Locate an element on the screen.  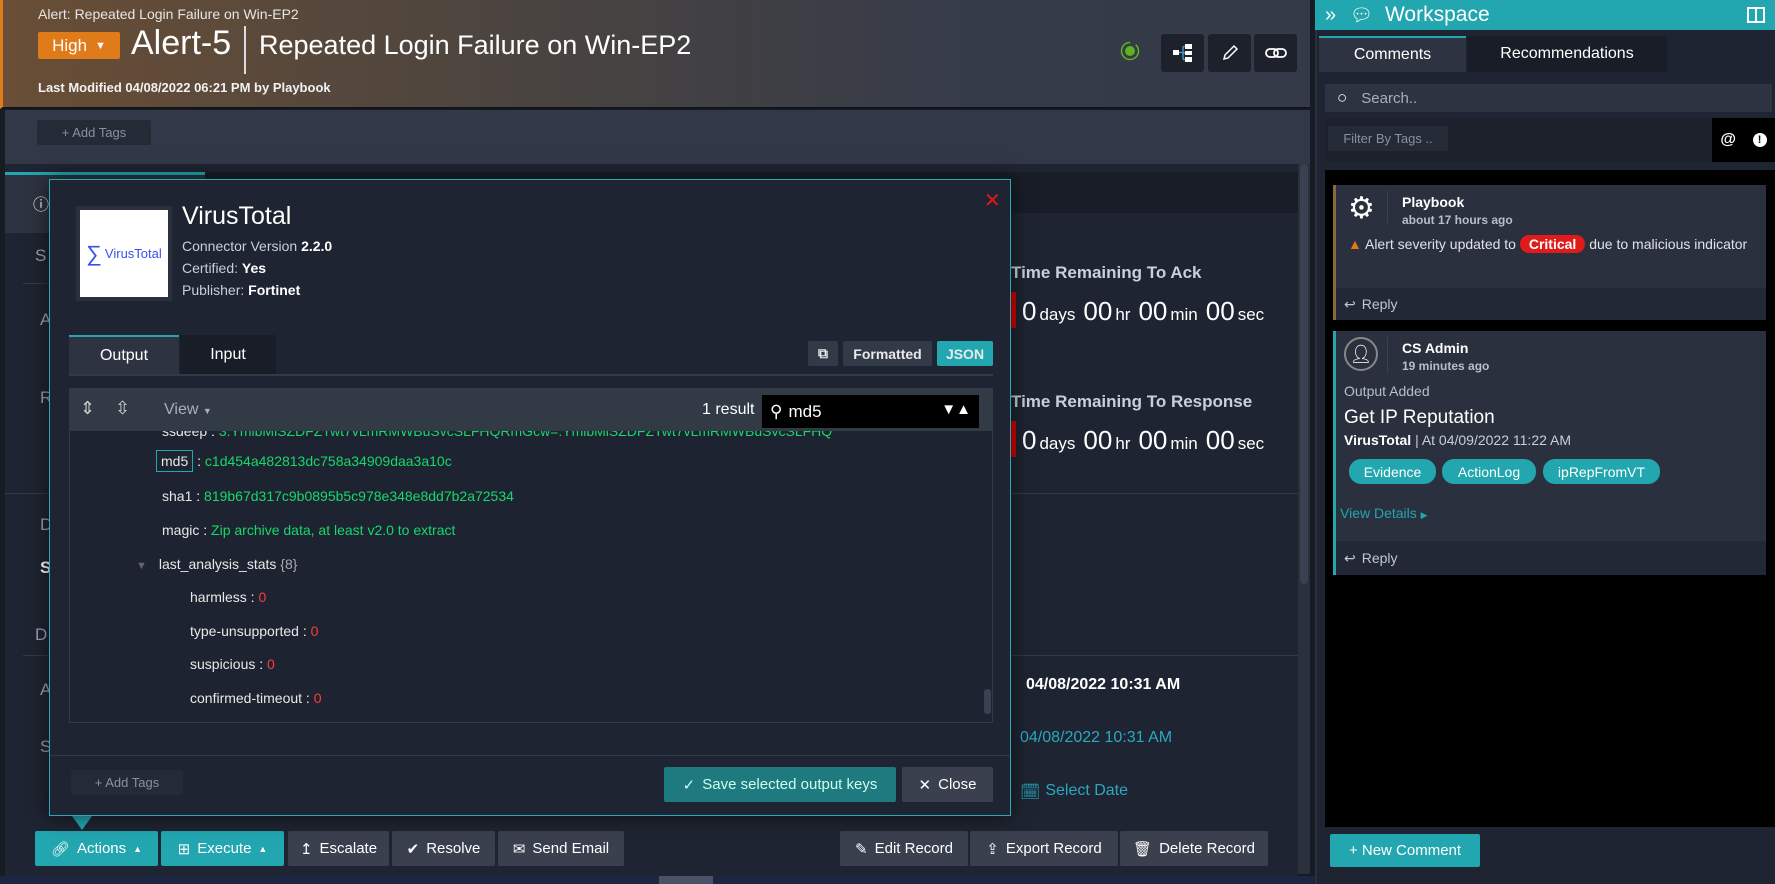
virustotal-logo: ∑ VirusTotal is located at coordinates (124, 253).